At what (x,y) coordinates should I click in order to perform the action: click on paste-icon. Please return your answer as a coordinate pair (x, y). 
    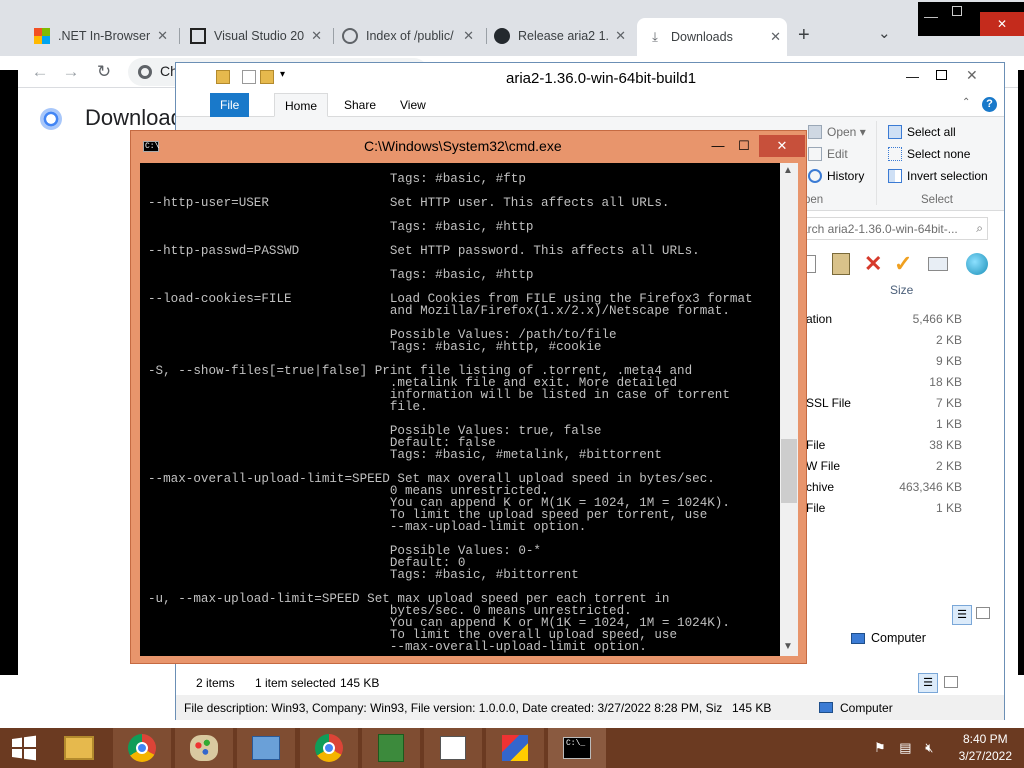
    Looking at the image, I should click on (841, 264).